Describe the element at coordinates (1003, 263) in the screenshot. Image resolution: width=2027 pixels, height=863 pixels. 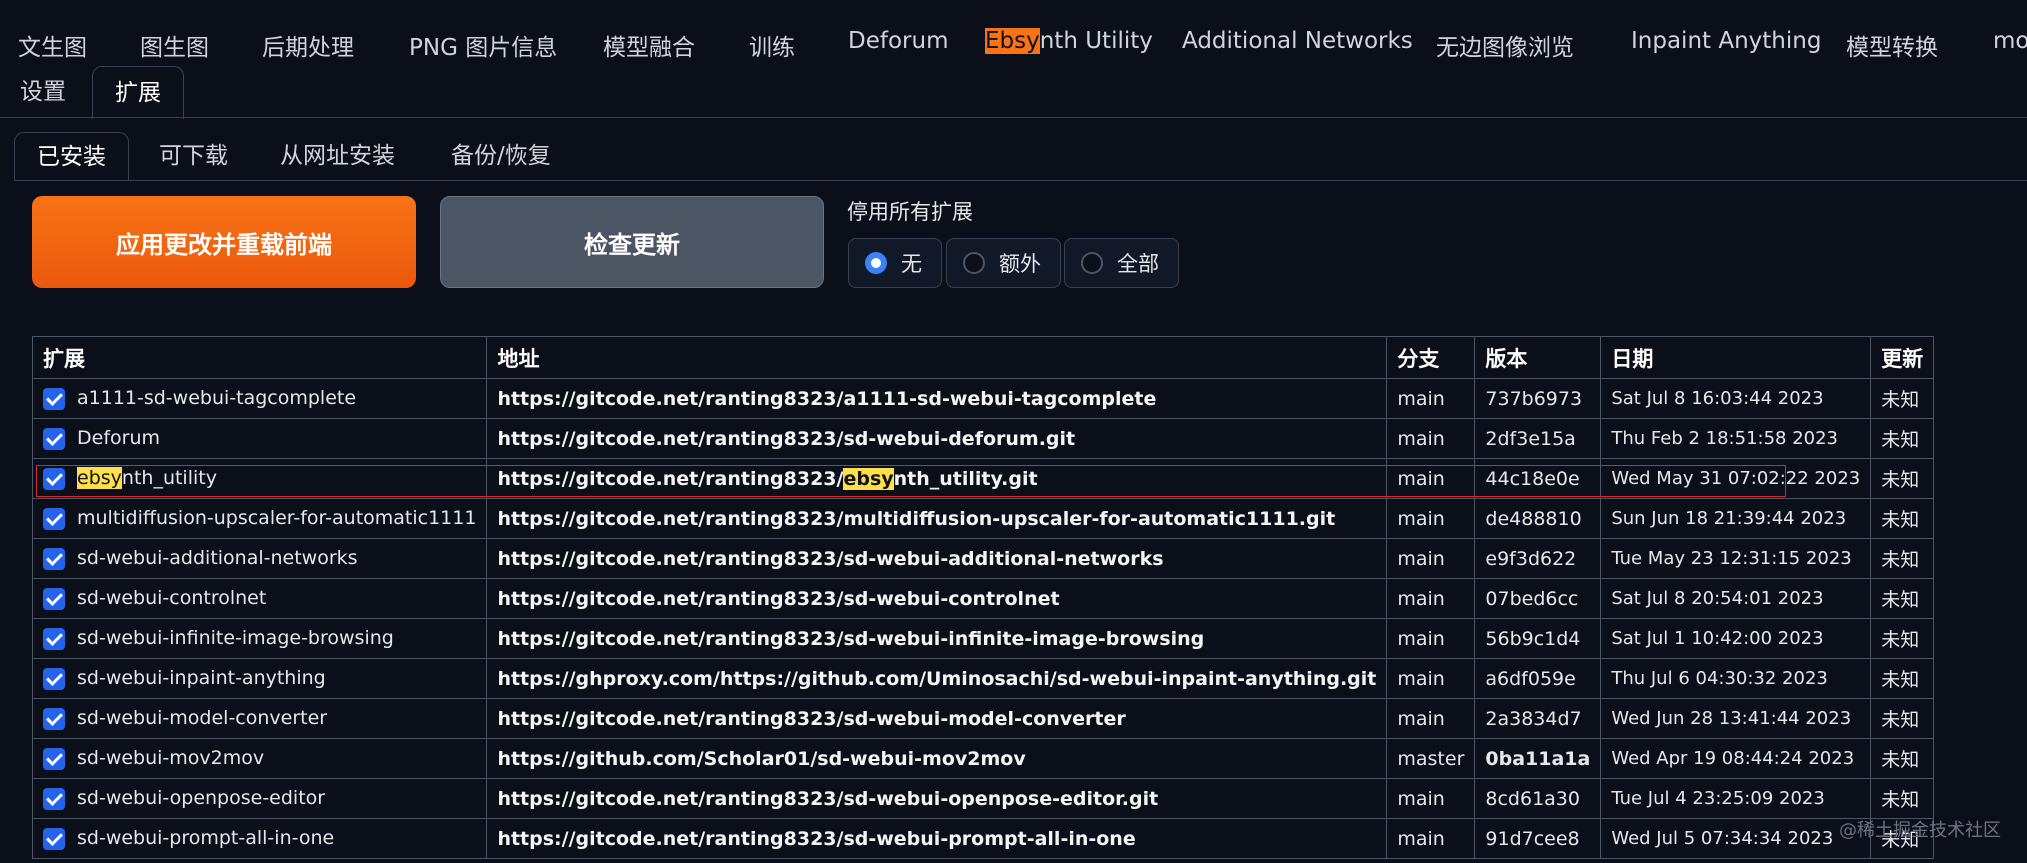
I see `radio-extra: 额外` at that location.